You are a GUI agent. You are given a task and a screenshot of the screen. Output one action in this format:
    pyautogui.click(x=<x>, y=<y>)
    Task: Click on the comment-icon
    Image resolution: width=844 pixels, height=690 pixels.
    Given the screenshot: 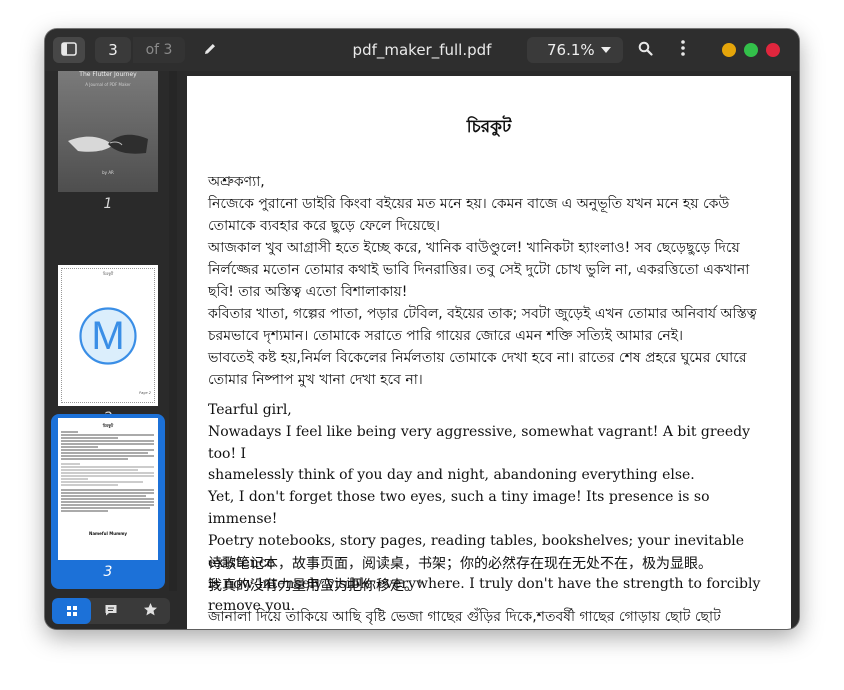 What is the action you would take?
    pyautogui.click(x=111, y=611)
    